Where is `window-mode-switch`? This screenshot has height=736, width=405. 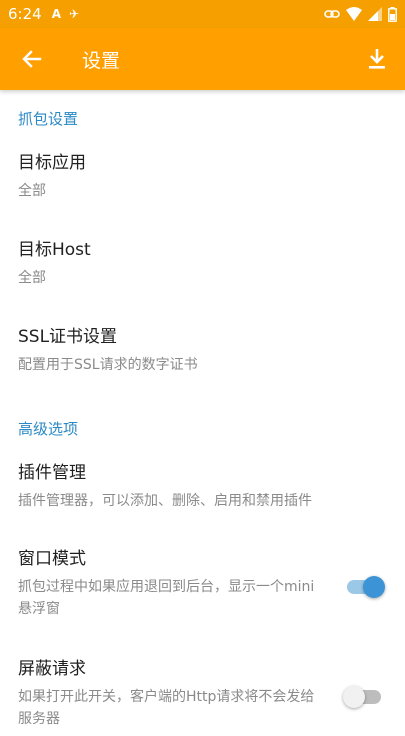
window-mode-switch is located at coordinates (365, 586).